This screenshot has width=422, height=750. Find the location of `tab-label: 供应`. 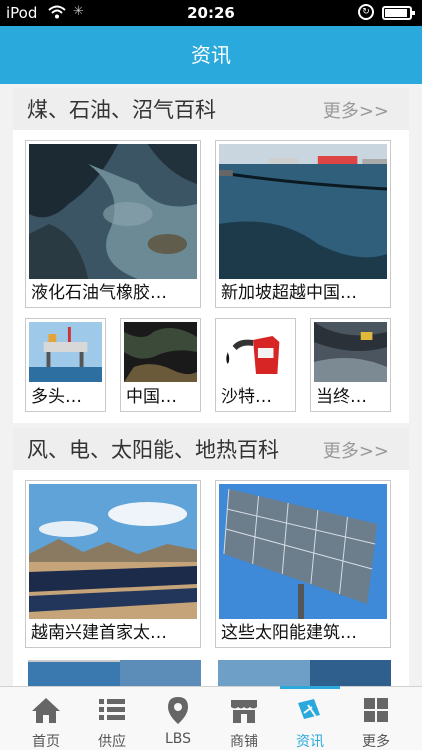

tab-label: 供应 is located at coordinates (112, 742).